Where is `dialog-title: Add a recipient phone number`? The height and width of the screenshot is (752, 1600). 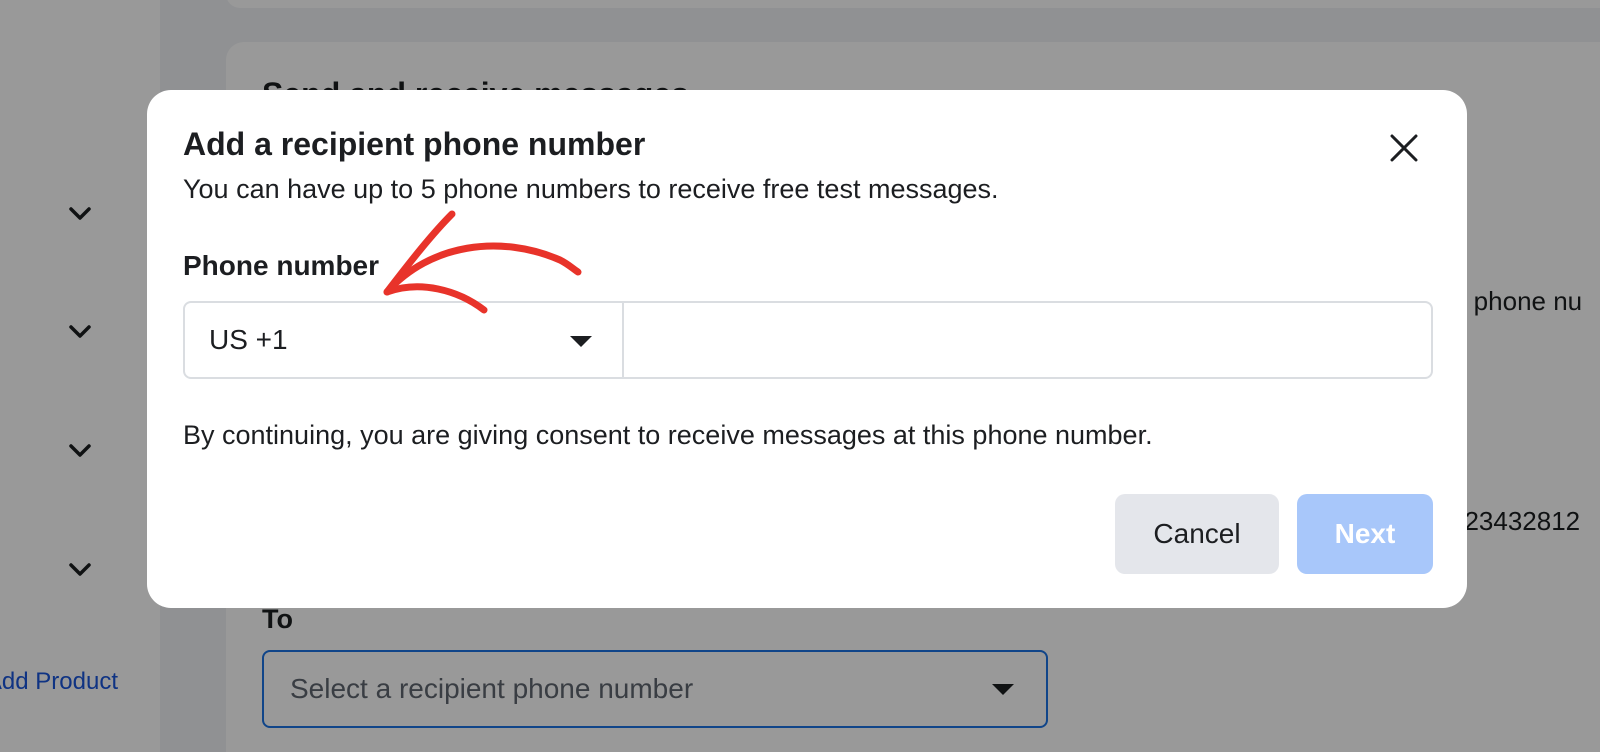
dialog-title: Add a recipient phone number is located at coordinates (414, 144).